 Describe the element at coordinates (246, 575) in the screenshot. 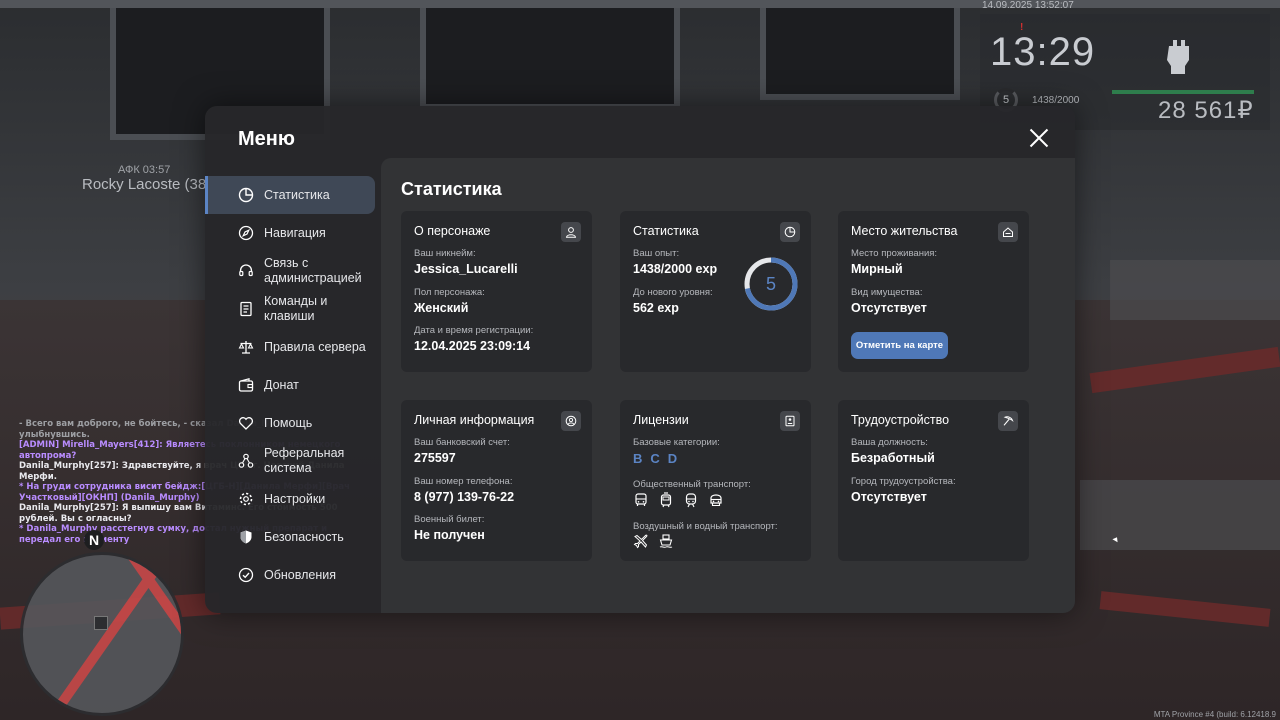

I see `check-circle-icon` at that location.